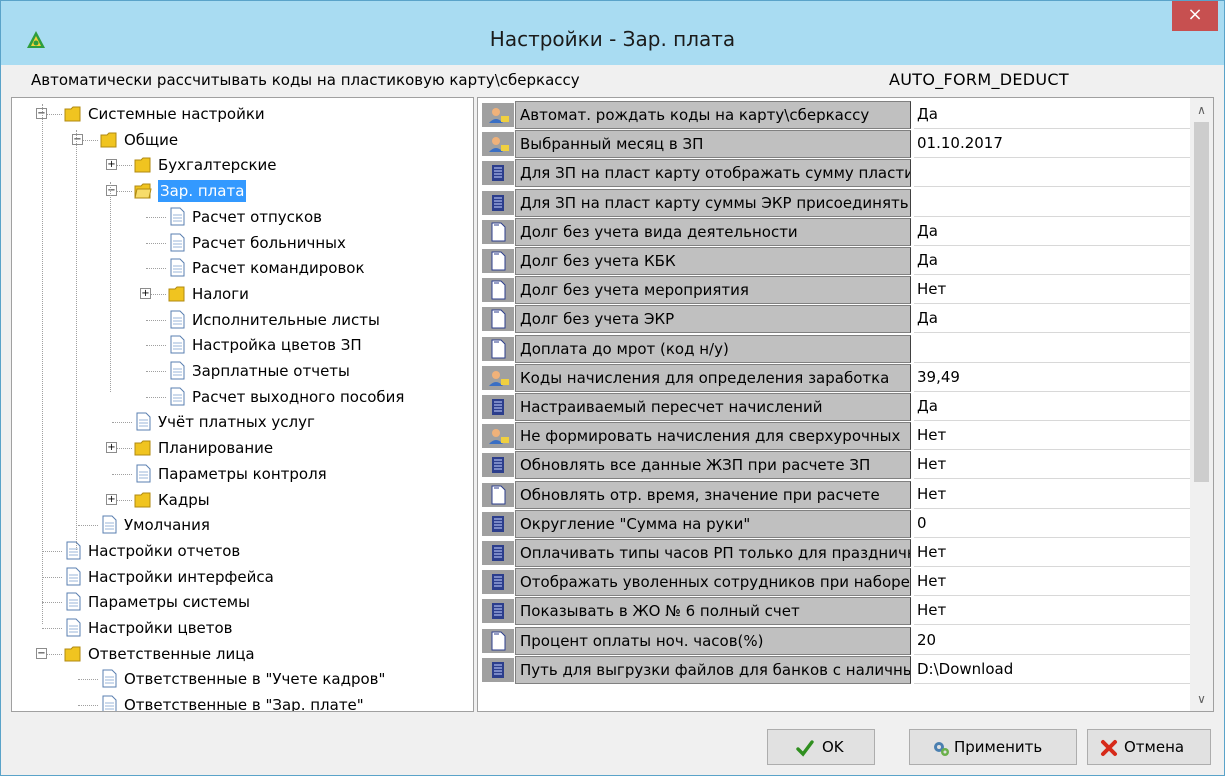 The height and width of the screenshot is (776, 1225). What do you see at coordinates (242, 320) in the screenshot?
I see `tree-item: Исполнительные листы` at bounding box center [242, 320].